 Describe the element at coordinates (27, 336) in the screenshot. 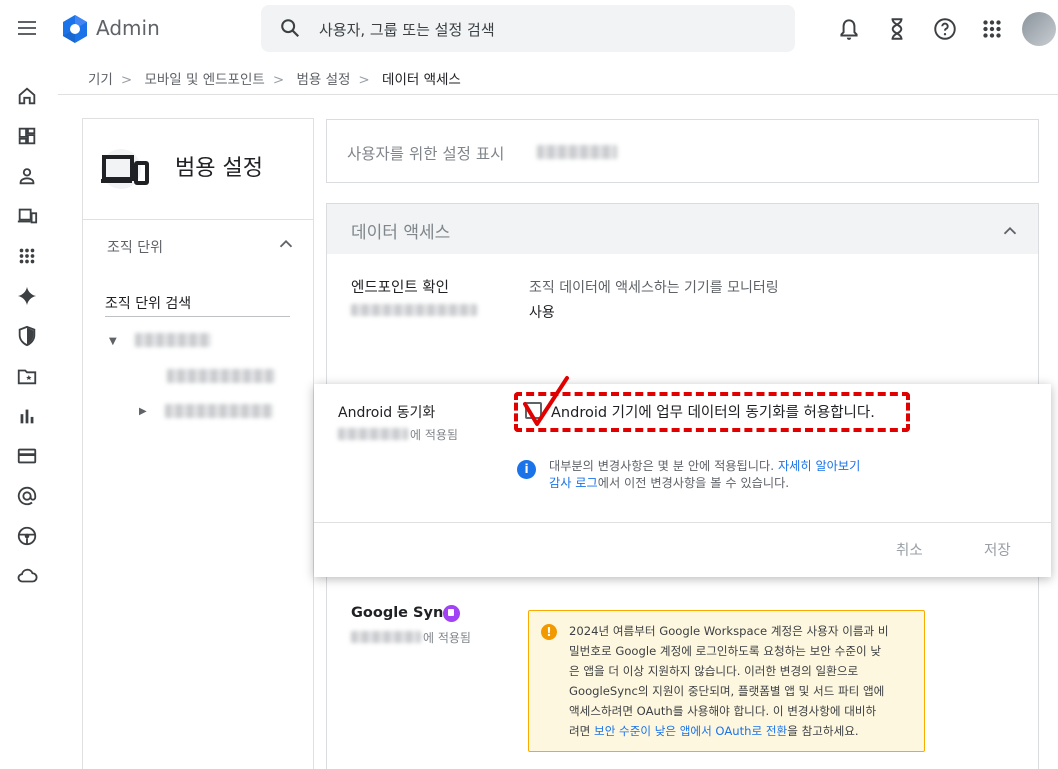

I see `security-shield-icon` at that location.